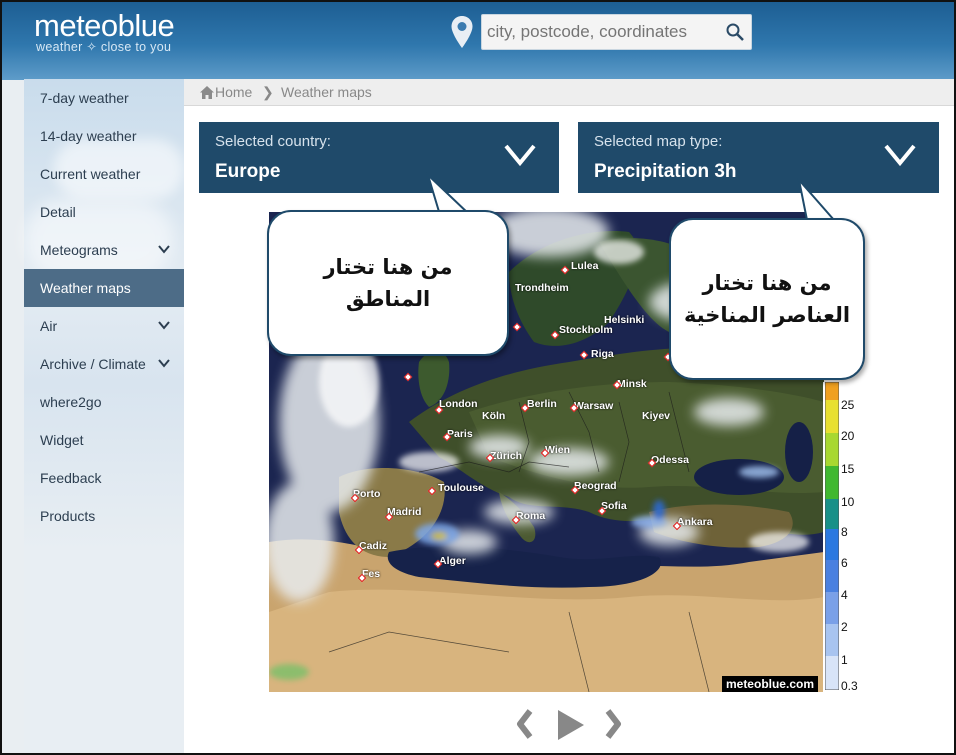  Describe the element at coordinates (85, 288) in the screenshot. I see `sidebar-item-label: Weather maps` at that location.